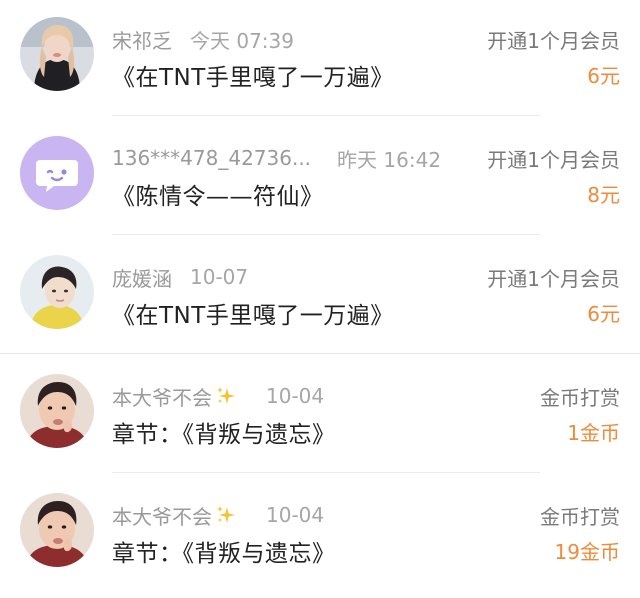  What do you see at coordinates (180, 277) in the screenshot?
I see `name-line: 庞媛涵 10-07` at bounding box center [180, 277].